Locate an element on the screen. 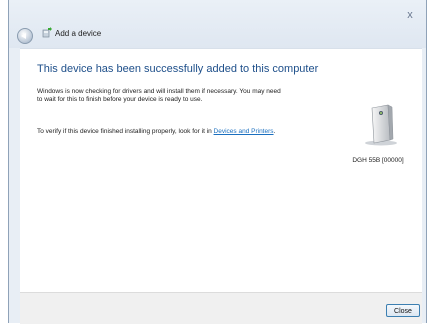 This screenshot has width=433, height=324. footer-bar: Close is located at coordinates (221, 308).